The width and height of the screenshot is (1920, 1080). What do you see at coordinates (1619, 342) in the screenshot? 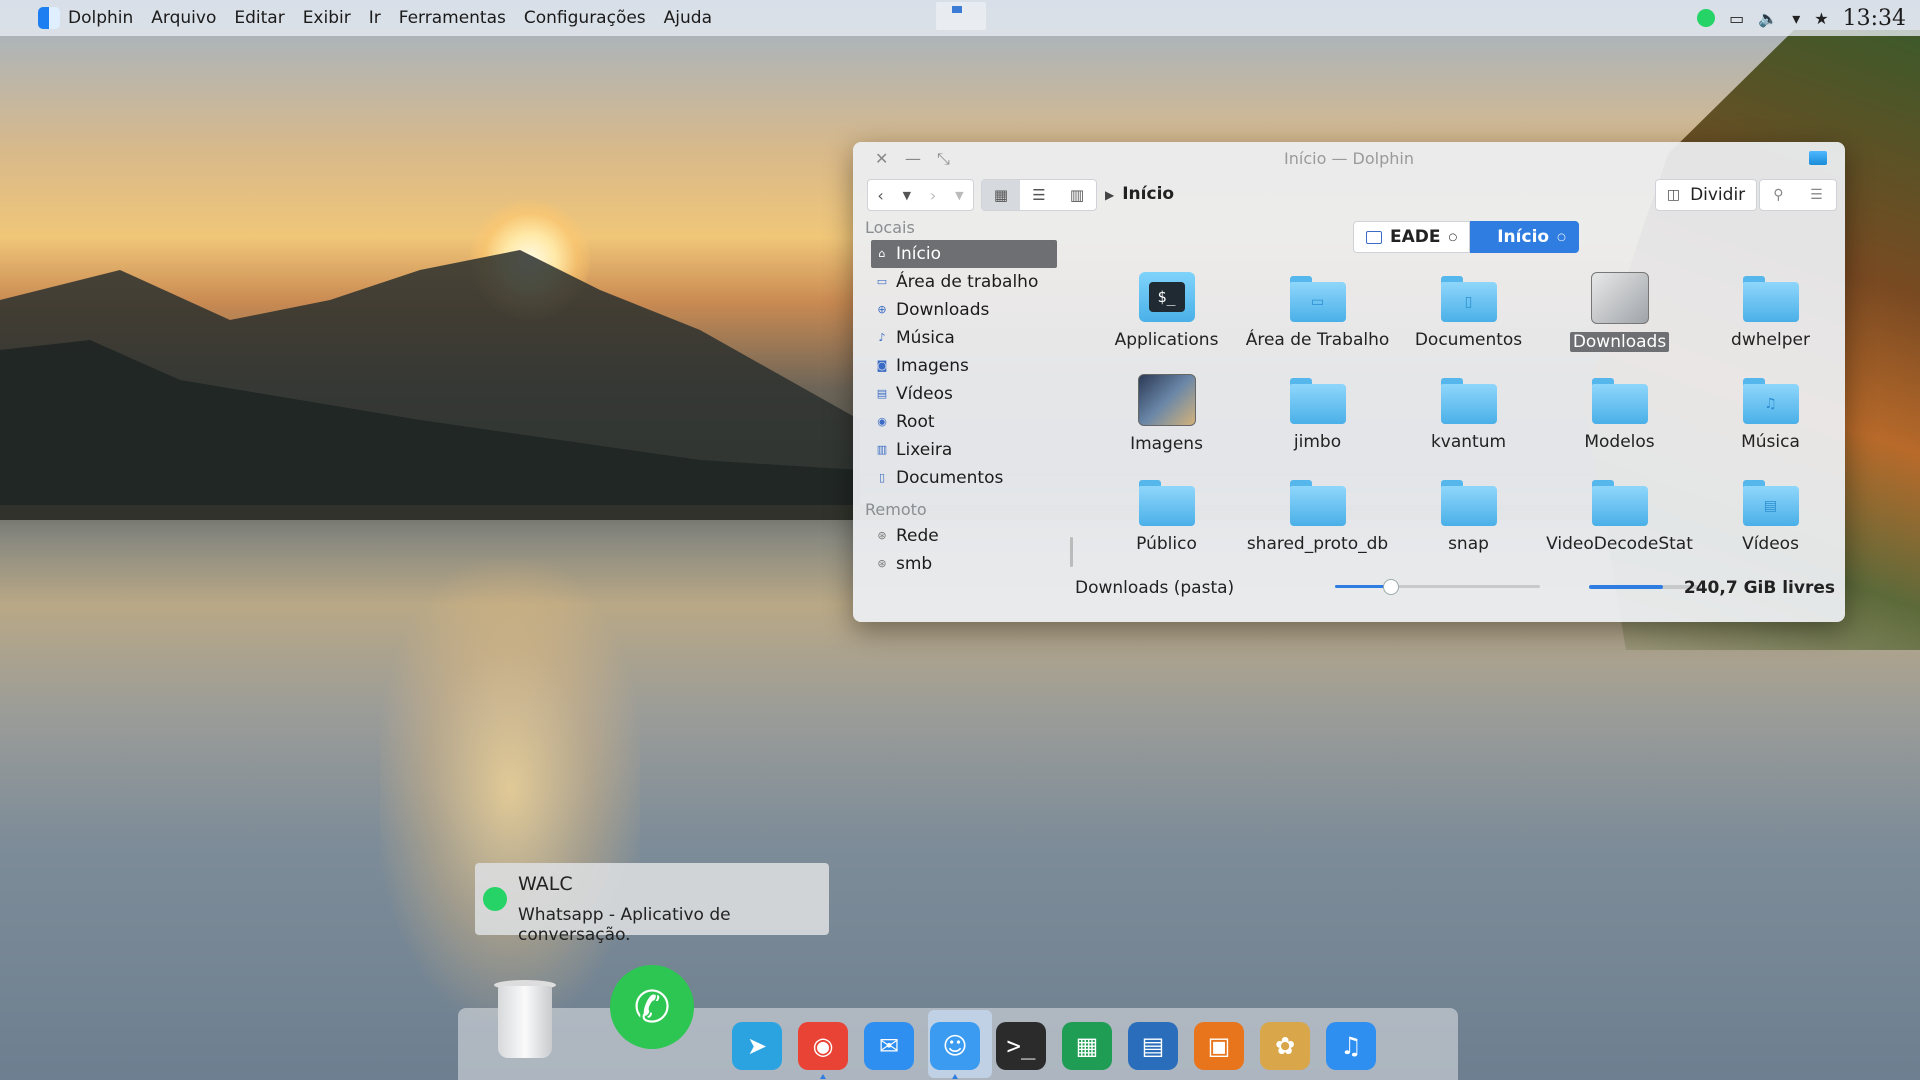
I see `file-name: Downloads` at bounding box center [1619, 342].